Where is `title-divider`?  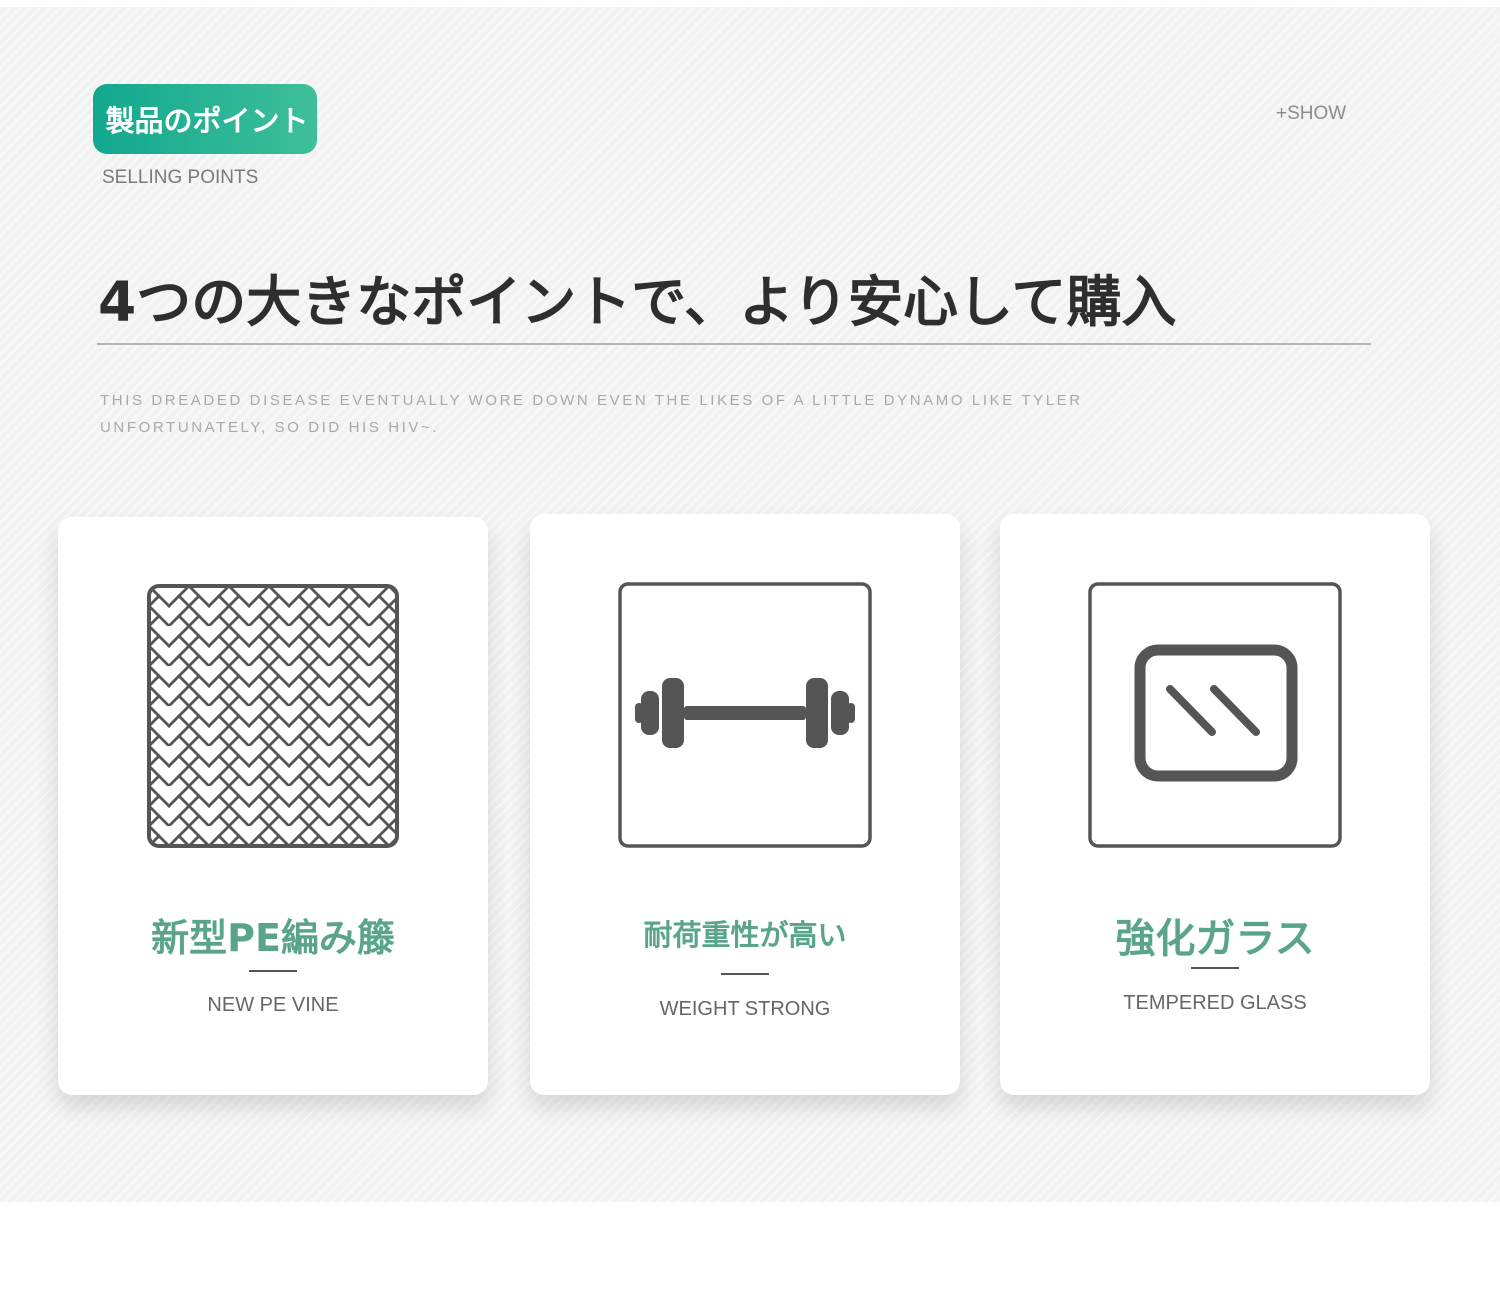
title-divider is located at coordinates (734, 344).